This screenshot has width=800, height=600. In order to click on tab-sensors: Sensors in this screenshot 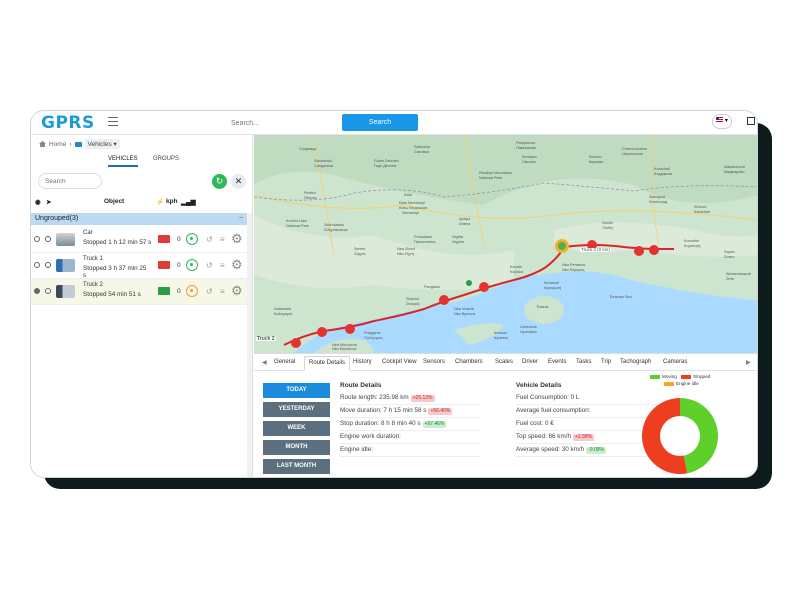, I will do `click(434, 362)`.